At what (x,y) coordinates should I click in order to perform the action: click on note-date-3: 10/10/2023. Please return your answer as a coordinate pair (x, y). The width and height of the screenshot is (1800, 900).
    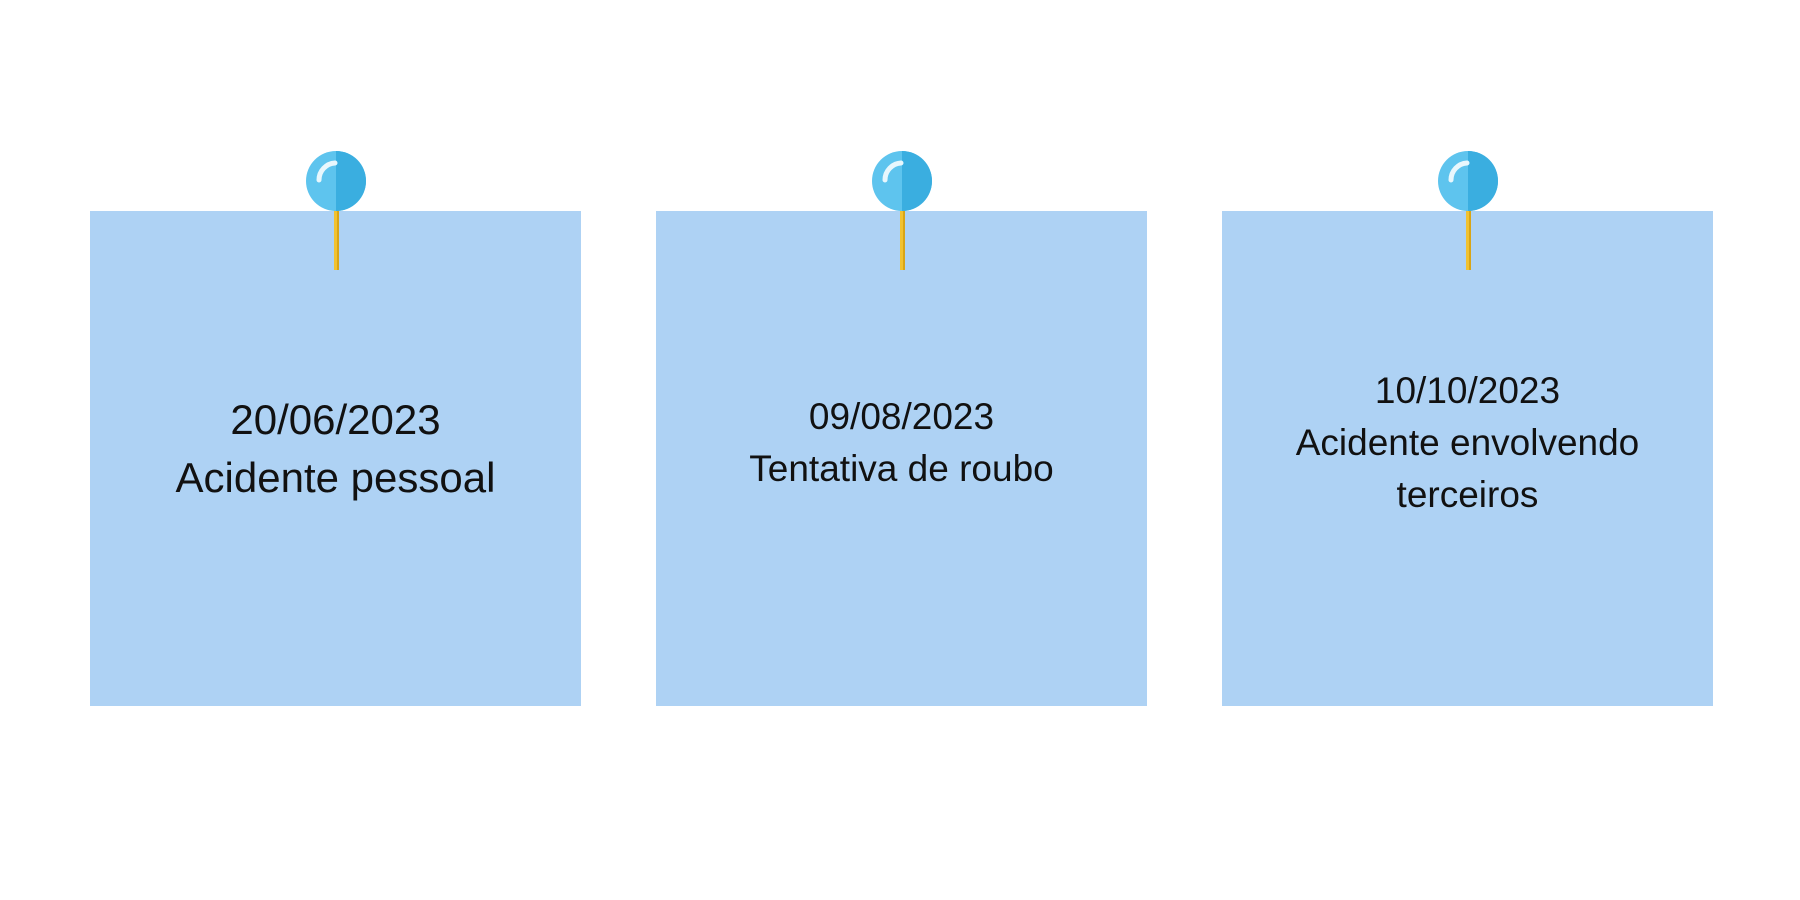
    Looking at the image, I should click on (1467, 390).